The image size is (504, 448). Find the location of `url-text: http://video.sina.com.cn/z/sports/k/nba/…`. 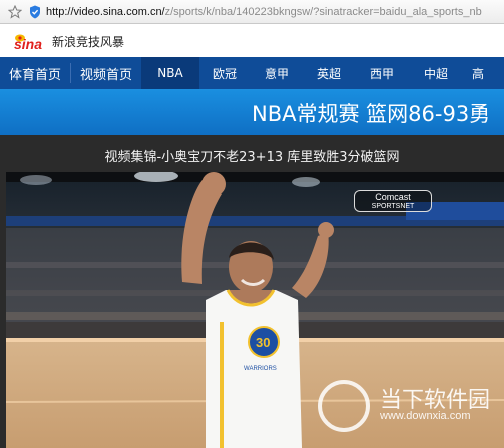

url-text: http://video.sina.com.cn/z/sports/k/nba/… is located at coordinates (264, 12).